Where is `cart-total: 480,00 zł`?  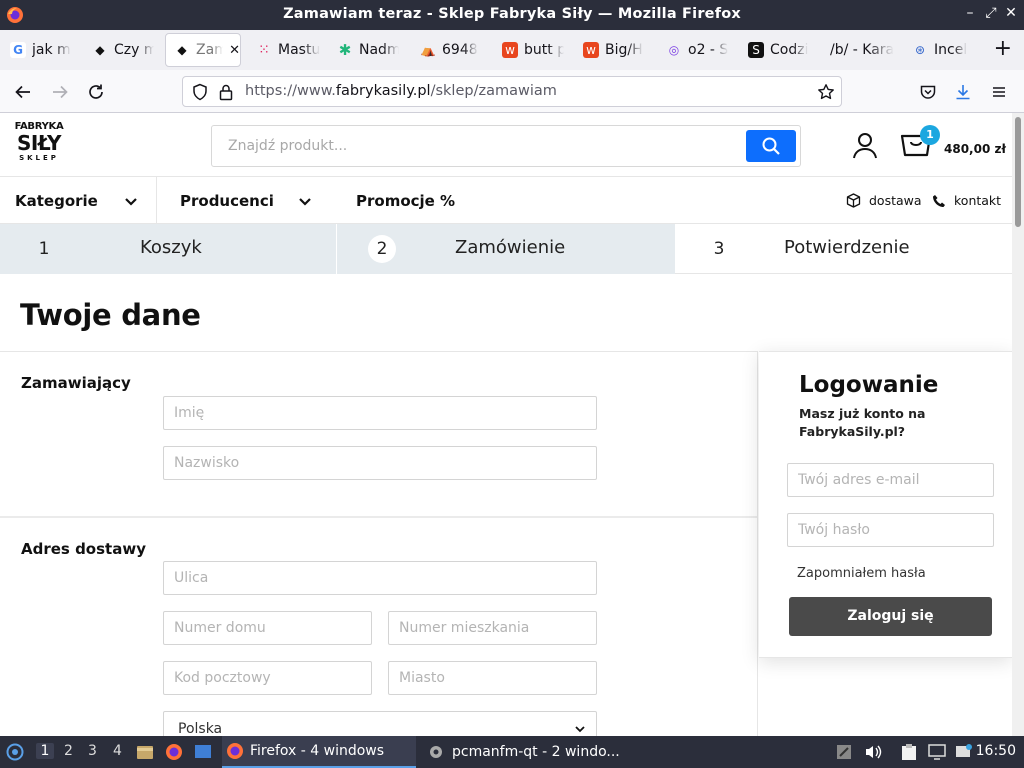 cart-total: 480,00 zł is located at coordinates (975, 149).